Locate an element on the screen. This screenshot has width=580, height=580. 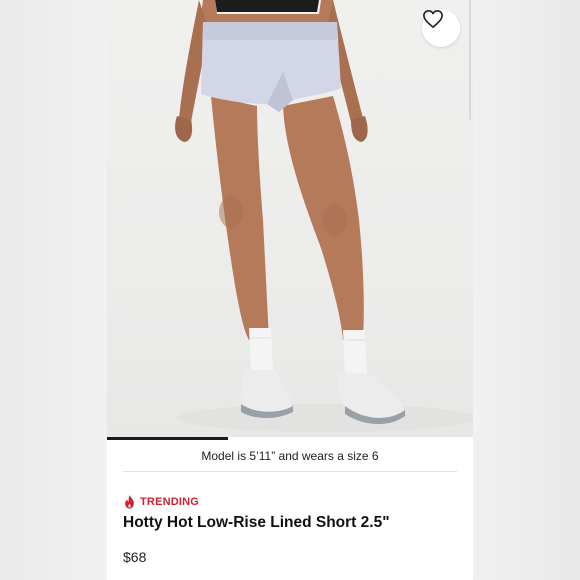
trending-badge: TRENDING is located at coordinates (161, 502).